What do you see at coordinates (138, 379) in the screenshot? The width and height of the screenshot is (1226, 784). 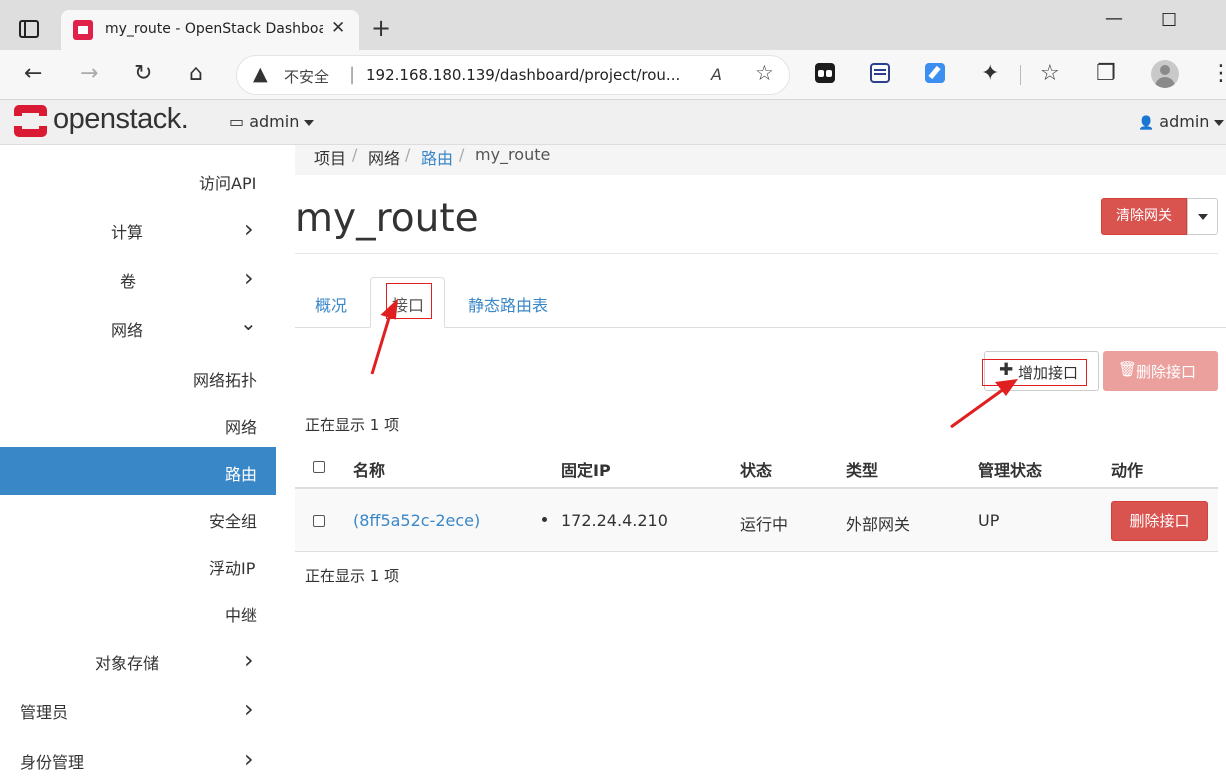 I see `sidebar-item-network-topology: 网络拓扑` at bounding box center [138, 379].